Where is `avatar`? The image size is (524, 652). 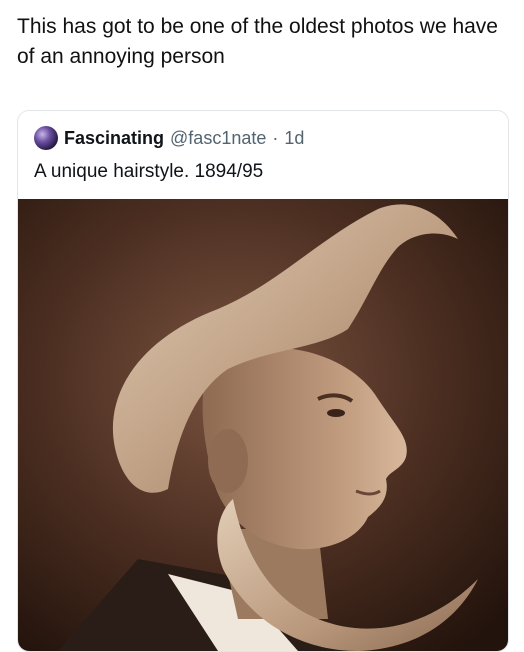 avatar is located at coordinates (46, 138).